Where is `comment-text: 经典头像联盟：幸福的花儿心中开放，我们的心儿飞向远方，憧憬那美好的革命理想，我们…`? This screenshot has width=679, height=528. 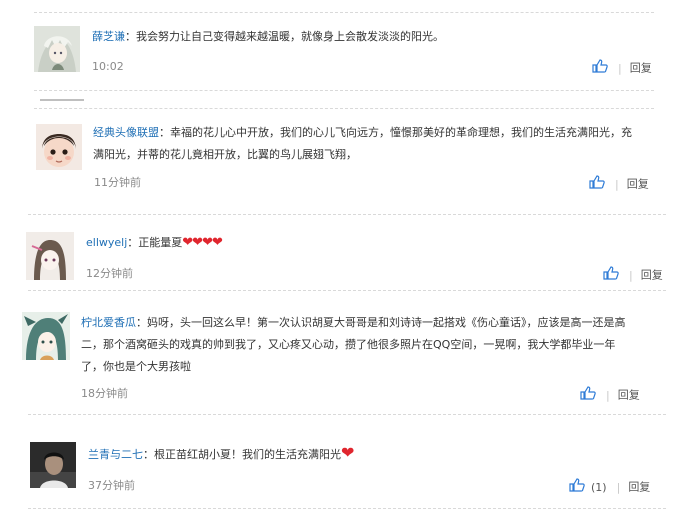 comment-text: 经典头像联盟：幸福的花儿心中开放，我们的心儿飞向远方，憧憬那美好的革命理想，我们… is located at coordinates (363, 144).